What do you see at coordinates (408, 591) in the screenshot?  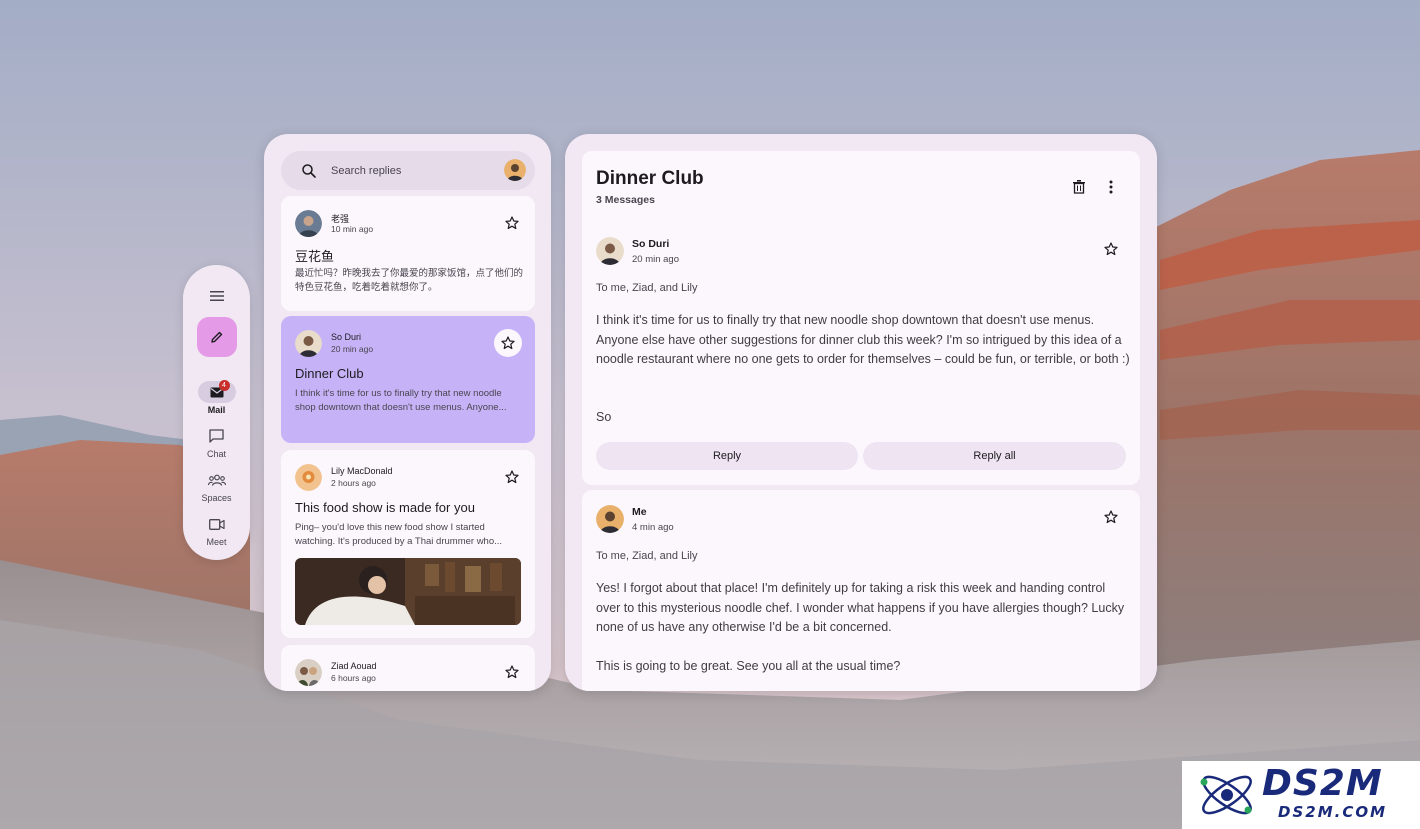 I see `attachment-image` at bounding box center [408, 591].